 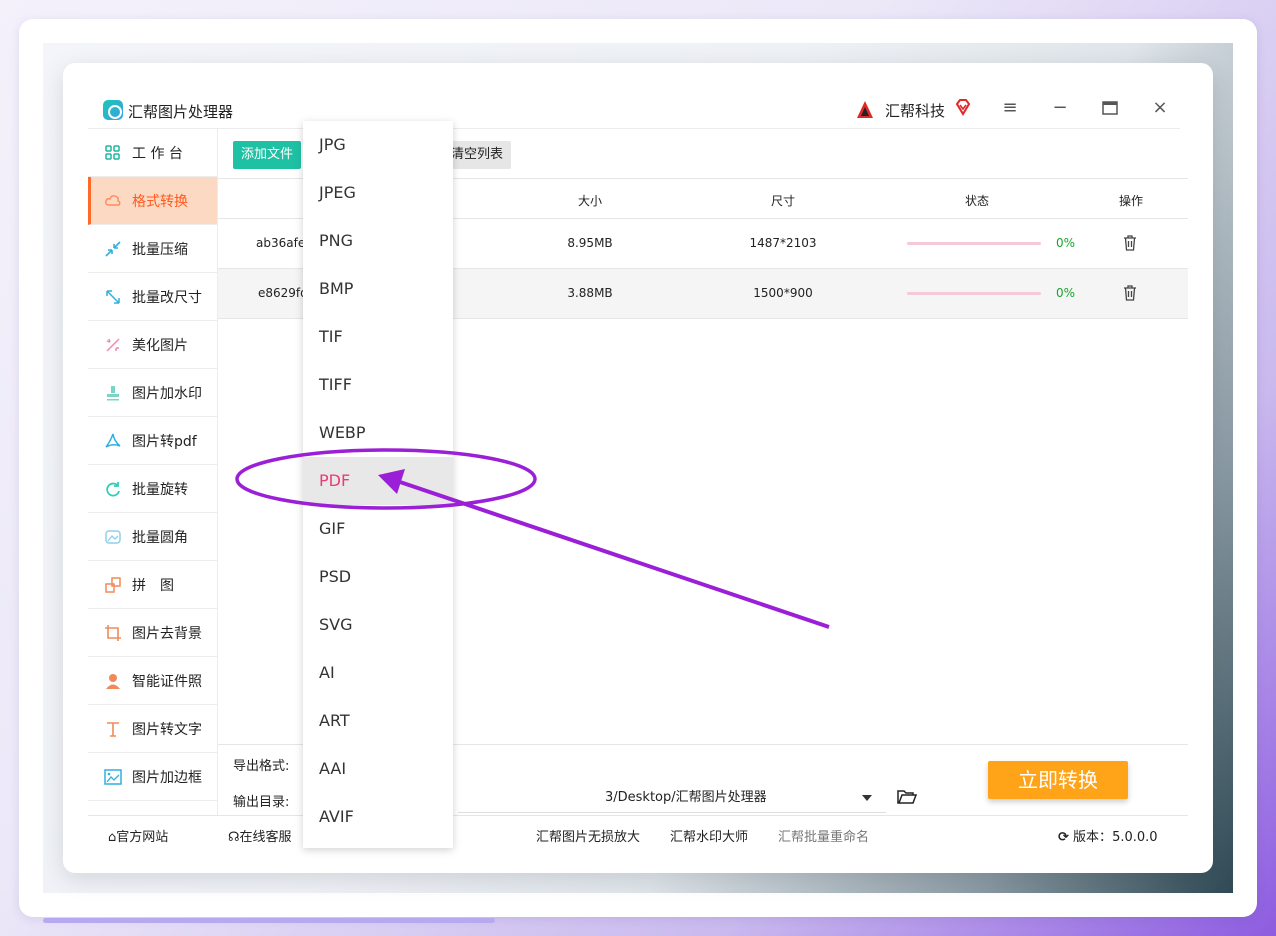 I want to click on format-option-bmp: BMP, so click(x=378, y=289).